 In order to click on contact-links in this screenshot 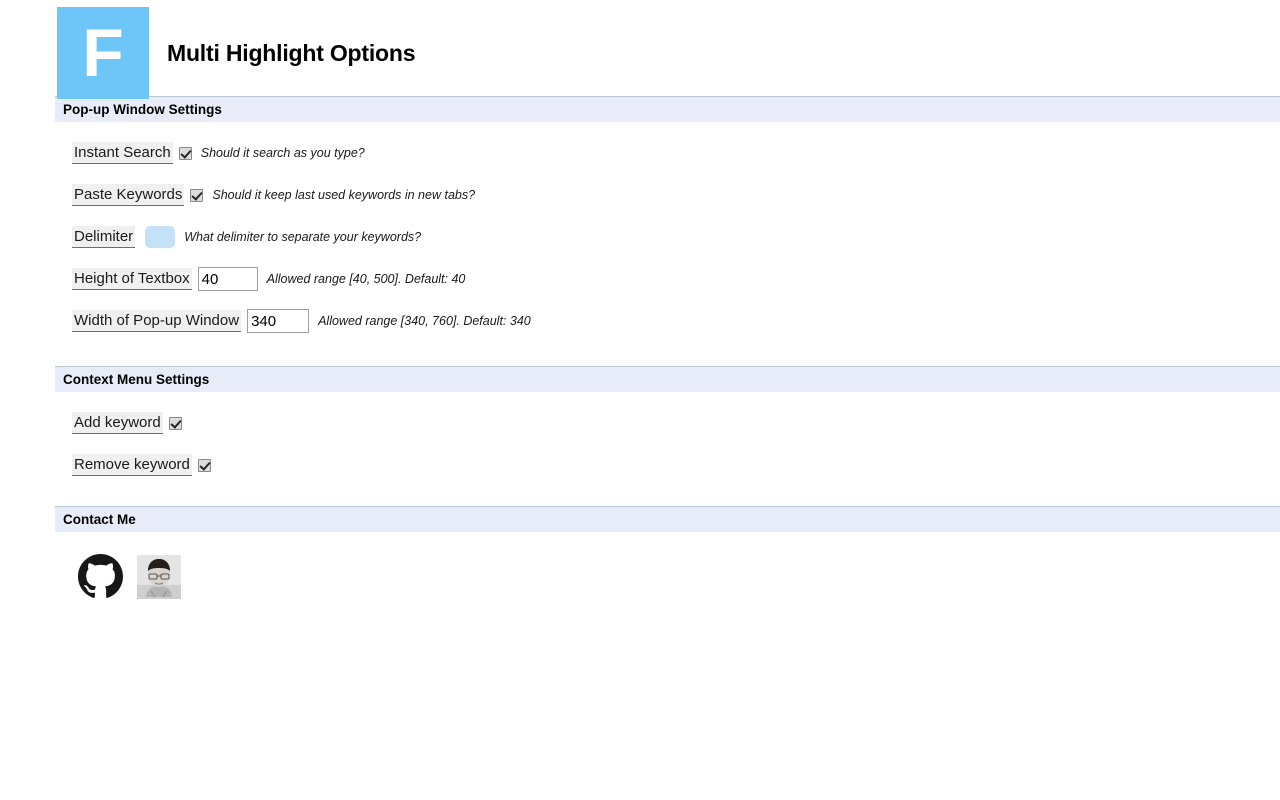, I will do `click(640, 565)`.